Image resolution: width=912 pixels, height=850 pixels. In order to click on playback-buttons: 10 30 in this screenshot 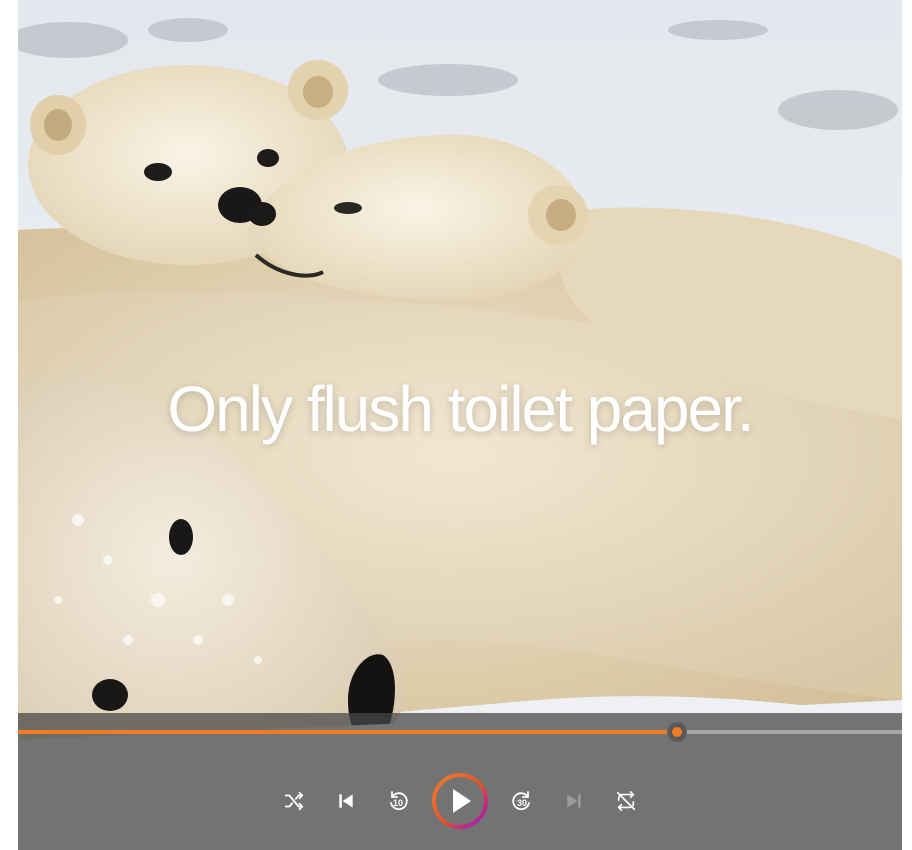, I will do `click(460, 801)`.